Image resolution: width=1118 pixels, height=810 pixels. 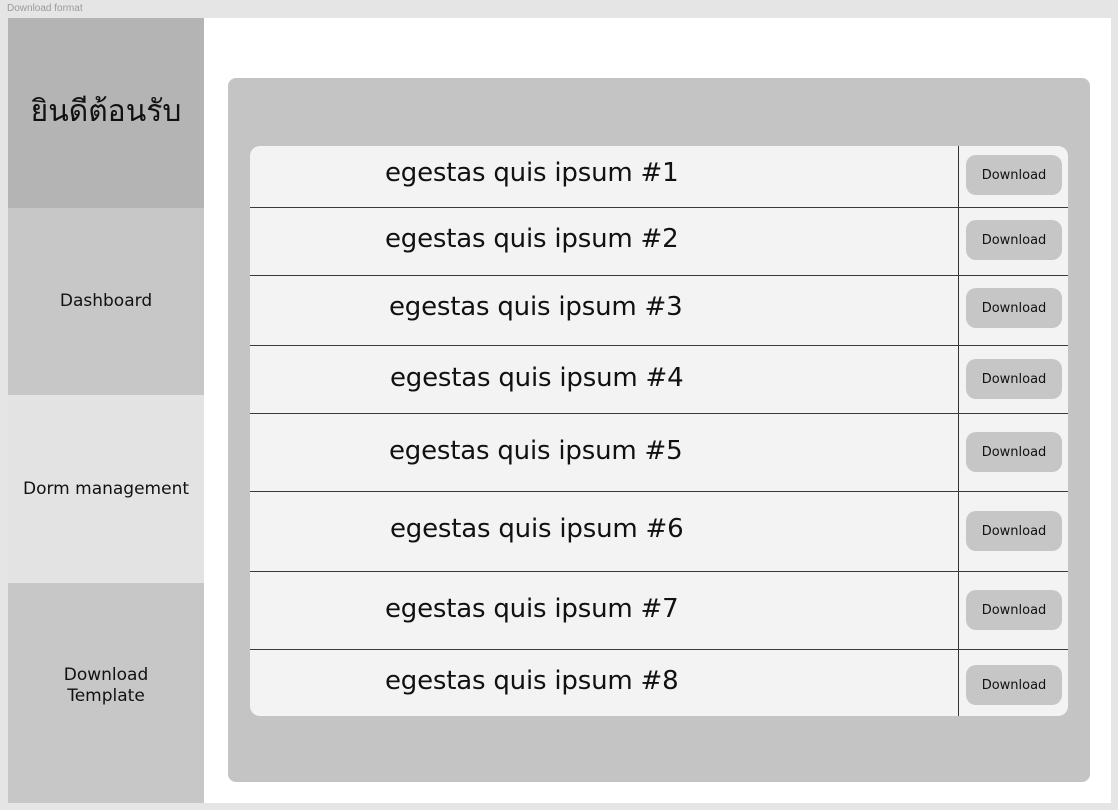 What do you see at coordinates (532, 681) in the screenshot?
I see `list-item-title: egestas quis ipsum #8` at bounding box center [532, 681].